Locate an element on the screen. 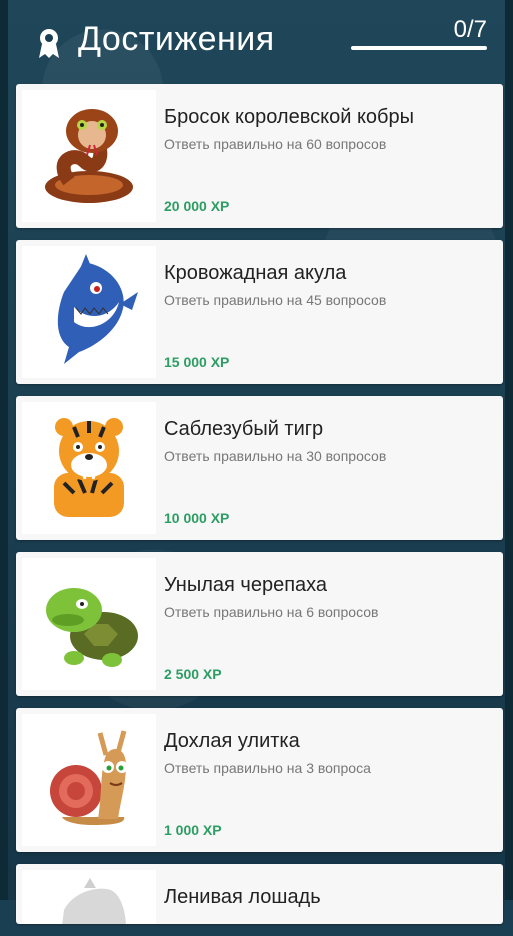 This screenshot has width=513, height=936. achievement-xp: 10 000 XP is located at coordinates (197, 518).